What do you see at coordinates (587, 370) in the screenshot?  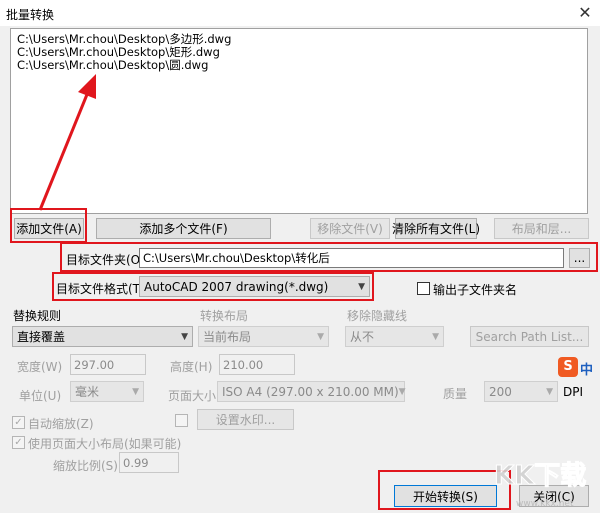 I see `ime-mode-label: 中` at bounding box center [587, 370].